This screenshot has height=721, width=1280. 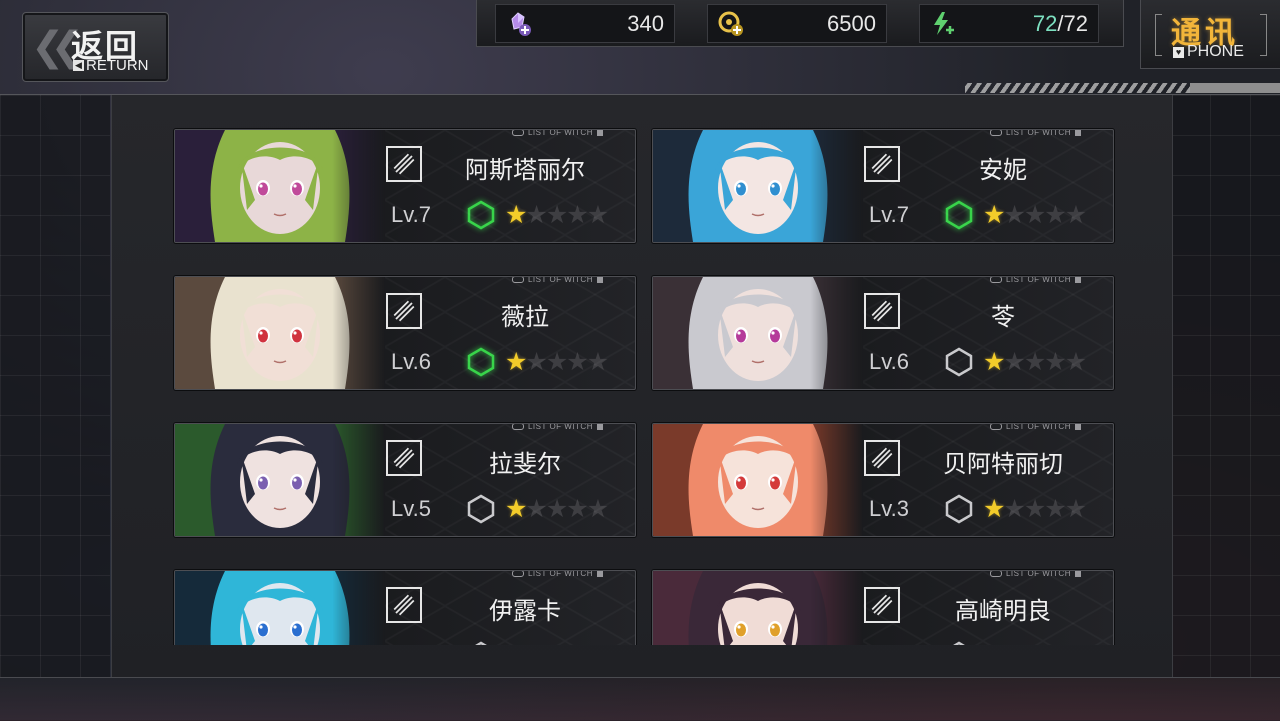 I want to click on phone-label-en-wrap: ♥ PHONE, so click(x=1208, y=52).